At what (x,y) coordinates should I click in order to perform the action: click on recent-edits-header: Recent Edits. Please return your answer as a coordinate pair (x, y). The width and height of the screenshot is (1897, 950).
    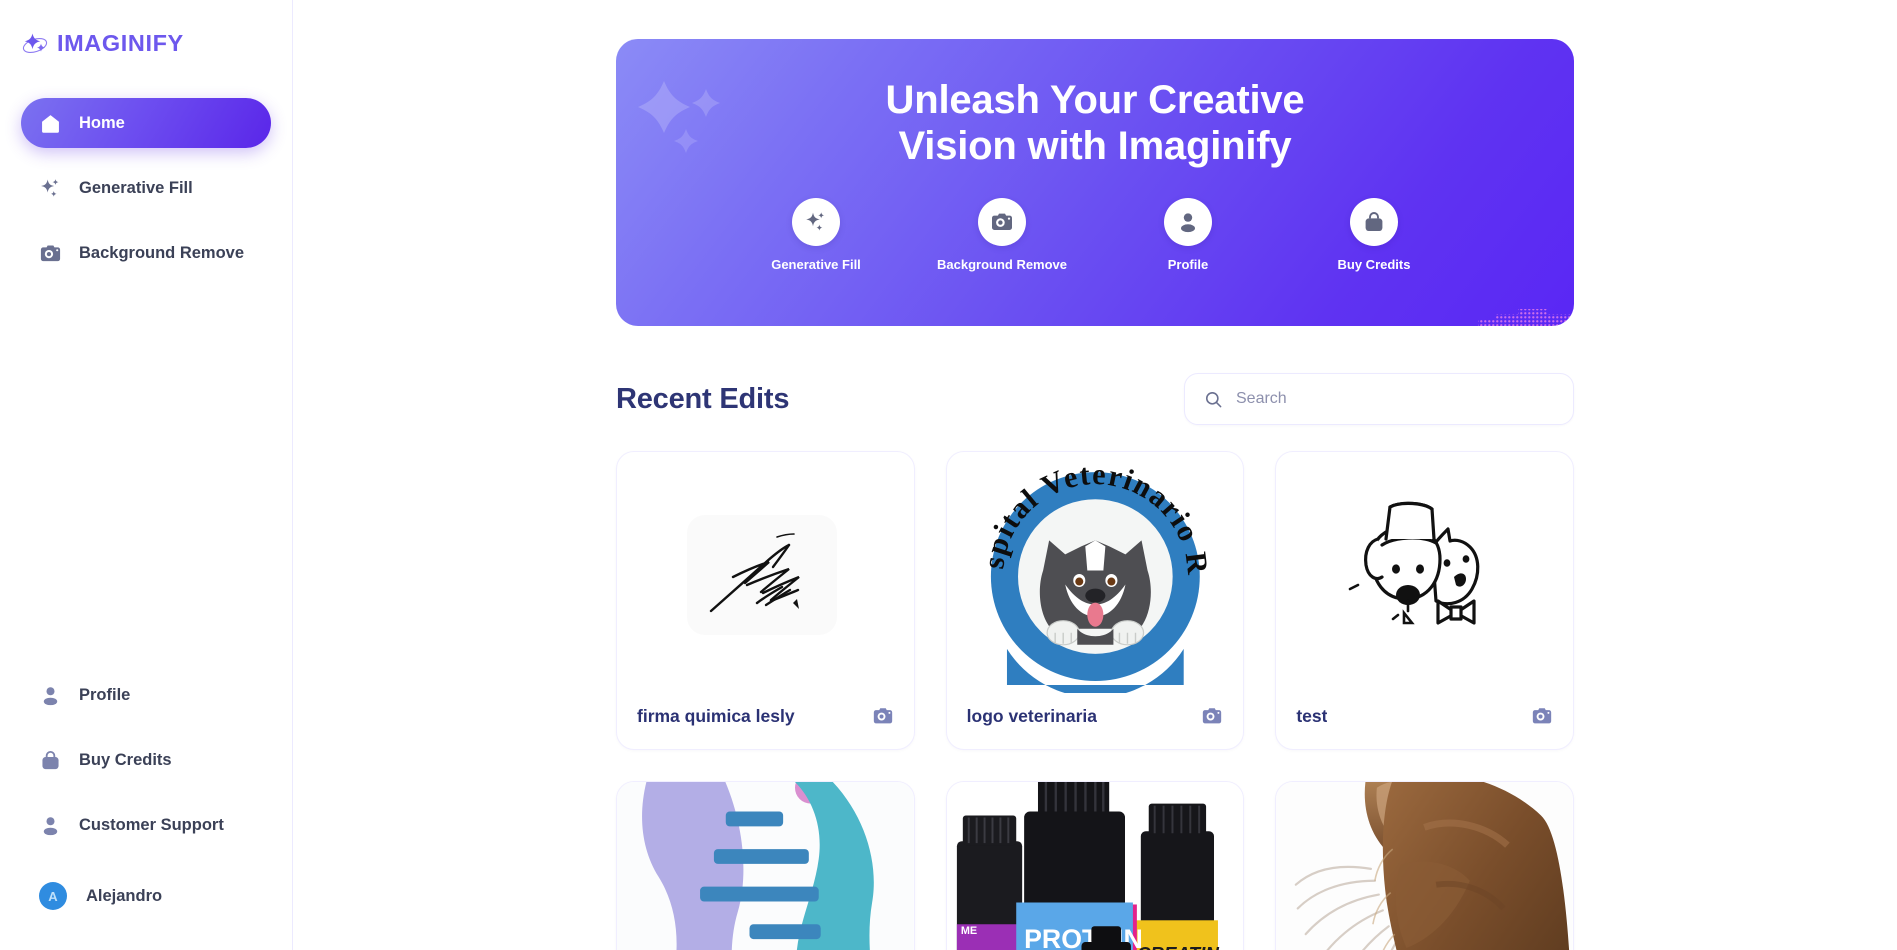
    Looking at the image, I should click on (1095, 399).